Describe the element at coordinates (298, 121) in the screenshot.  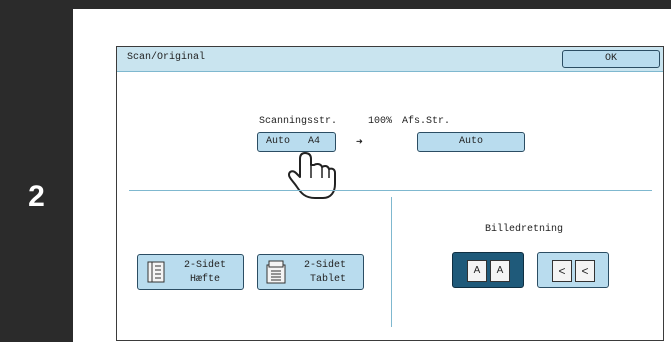
I see `scan-size-label: Scanningsstr.` at that location.